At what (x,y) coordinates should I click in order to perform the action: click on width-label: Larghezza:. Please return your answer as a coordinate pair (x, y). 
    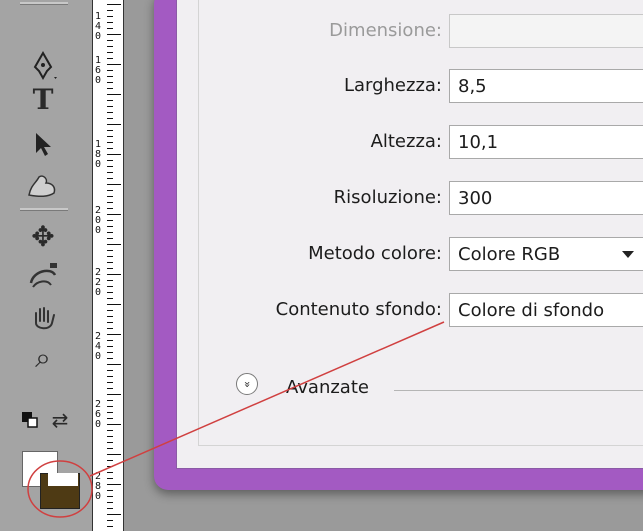
    Looking at the image, I should click on (392, 85).